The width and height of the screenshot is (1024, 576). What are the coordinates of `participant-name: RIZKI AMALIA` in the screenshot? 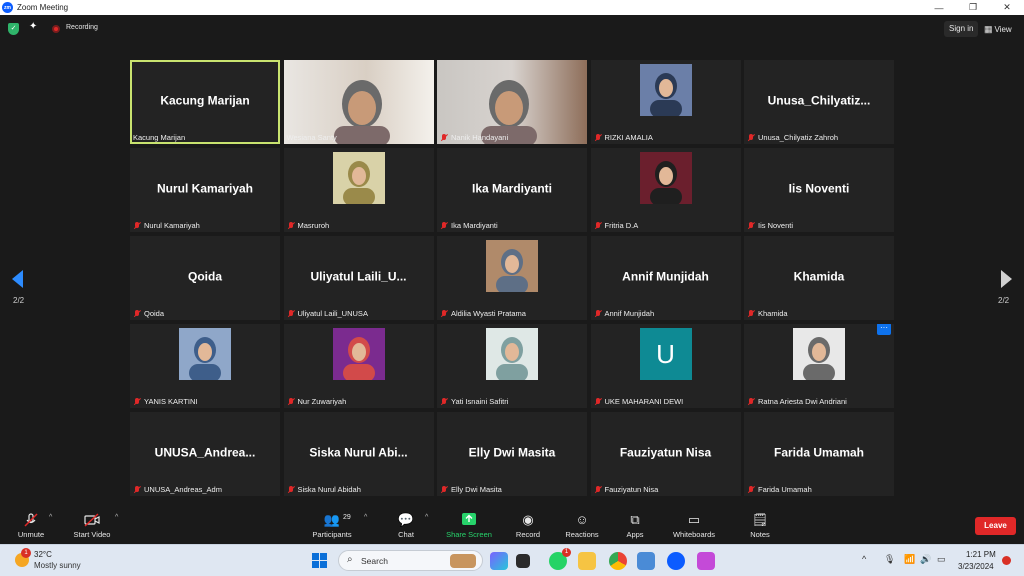 It's located at (628, 137).